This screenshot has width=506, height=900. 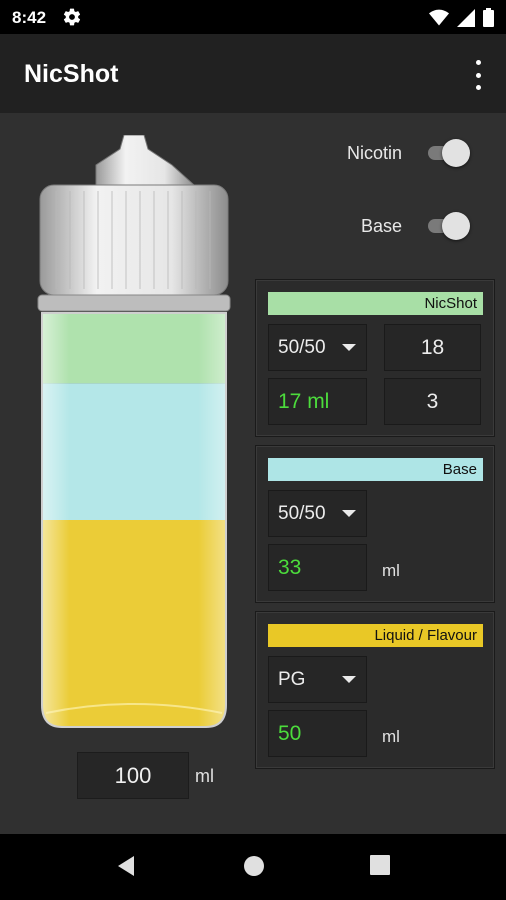 What do you see at coordinates (317, 401) in the screenshot?
I see `nicshot-amount-value: 17 ml` at bounding box center [317, 401].